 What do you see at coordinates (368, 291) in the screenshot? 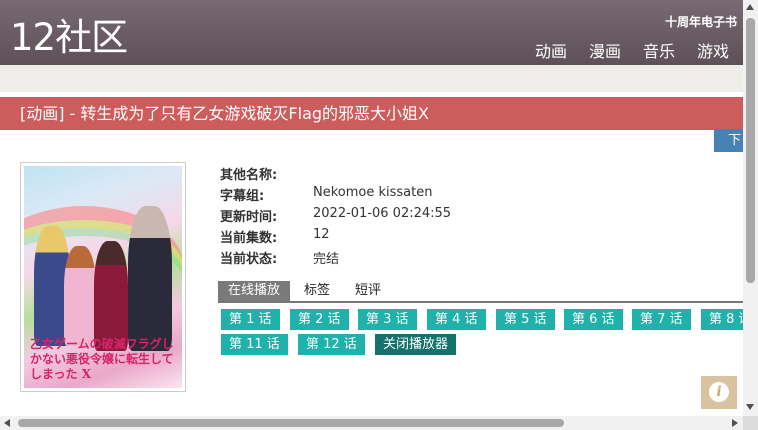
I see `tab-reviews: 短评` at bounding box center [368, 291].